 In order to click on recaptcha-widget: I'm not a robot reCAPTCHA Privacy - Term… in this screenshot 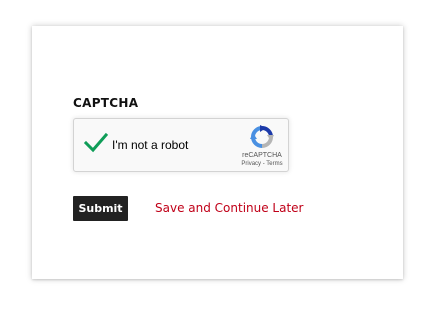, I will do `click(181, 145)`.